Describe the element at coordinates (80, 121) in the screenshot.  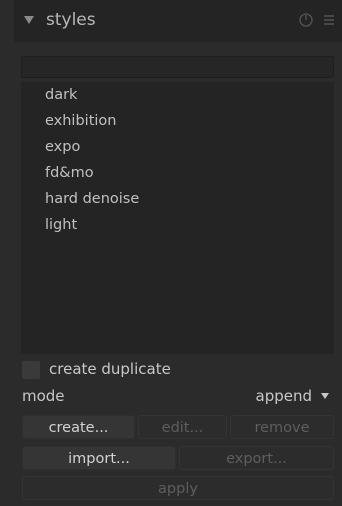
I see `list-item-exhibition: exhibition` at that location.